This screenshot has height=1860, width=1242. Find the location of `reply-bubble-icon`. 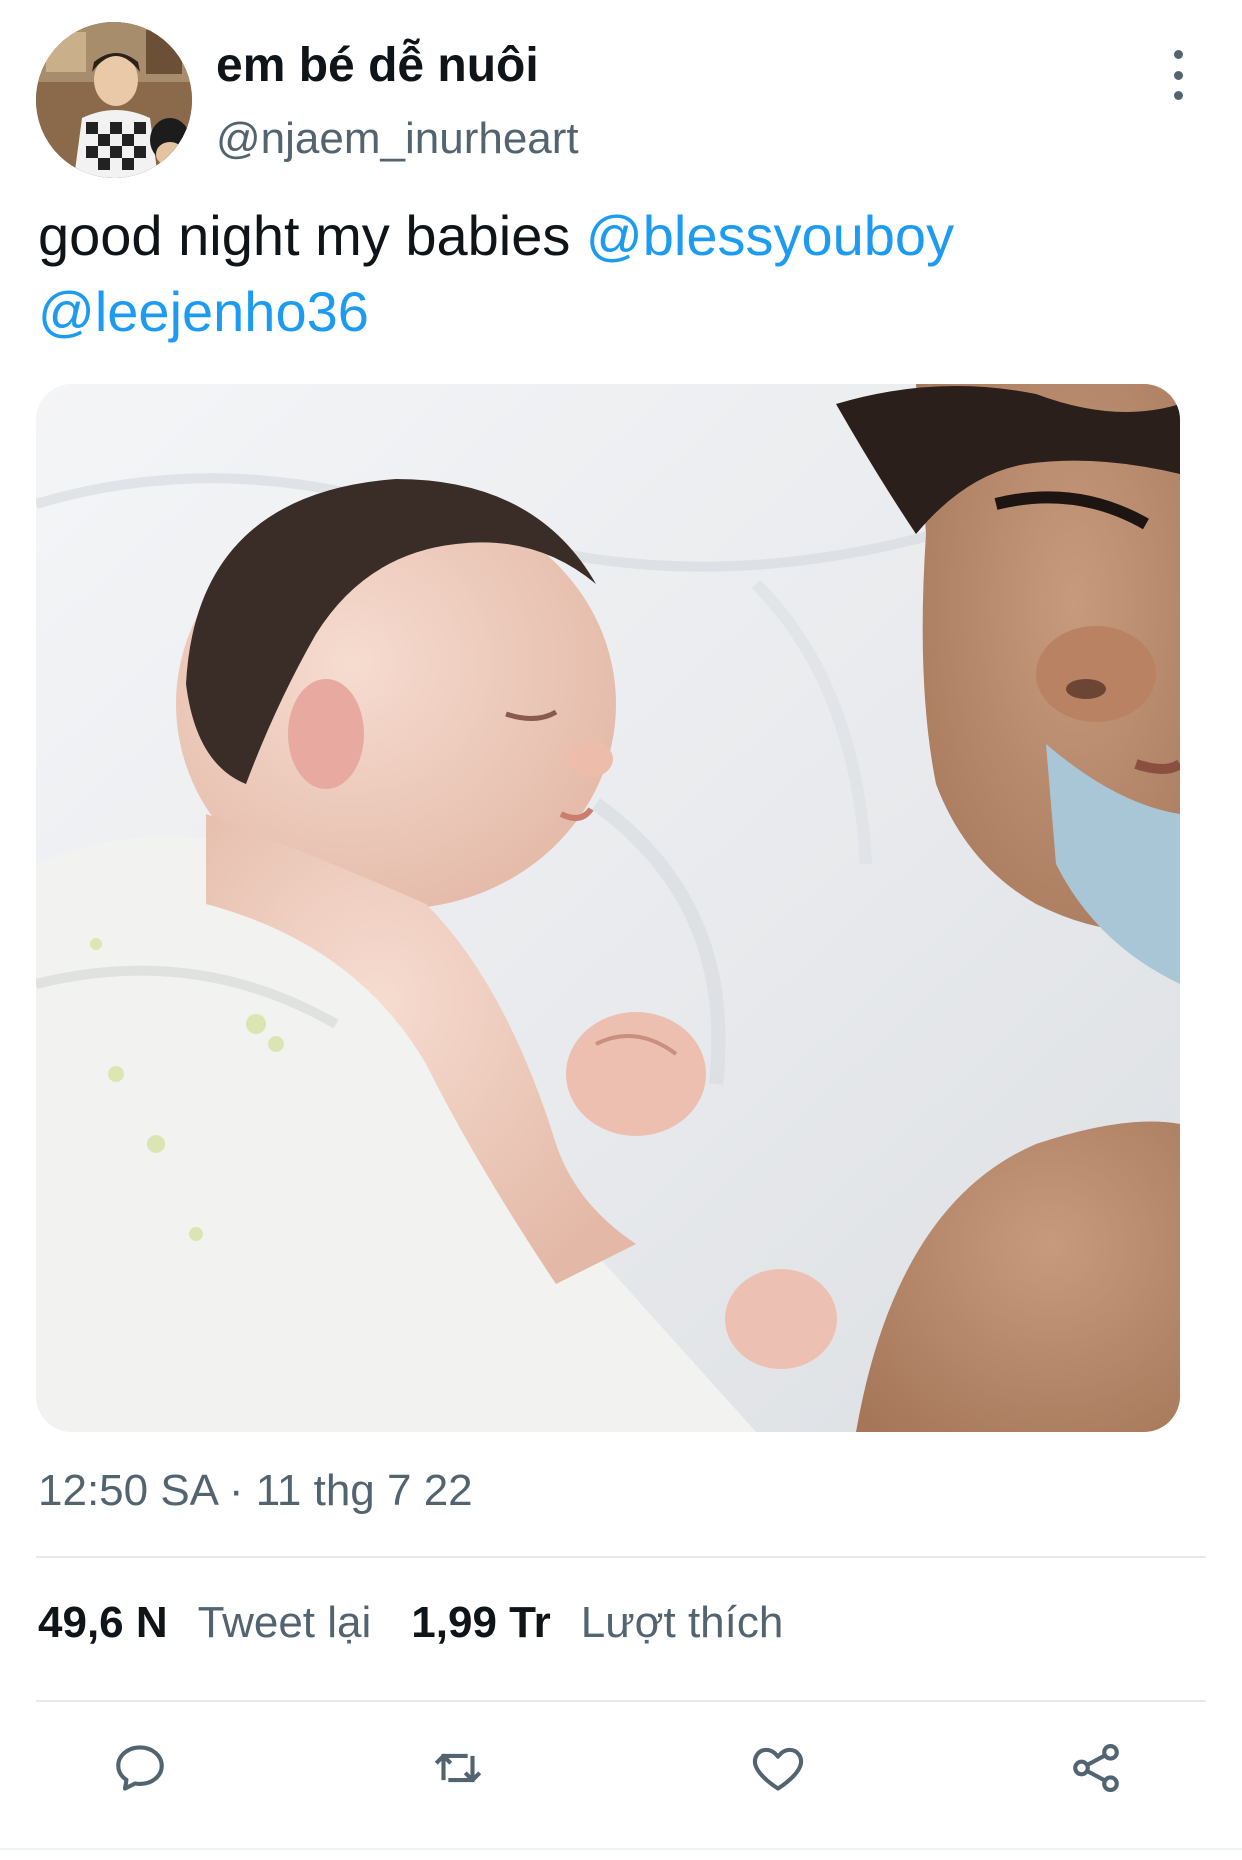

reply-bubble-icon is located at coordinates (140, 1768).